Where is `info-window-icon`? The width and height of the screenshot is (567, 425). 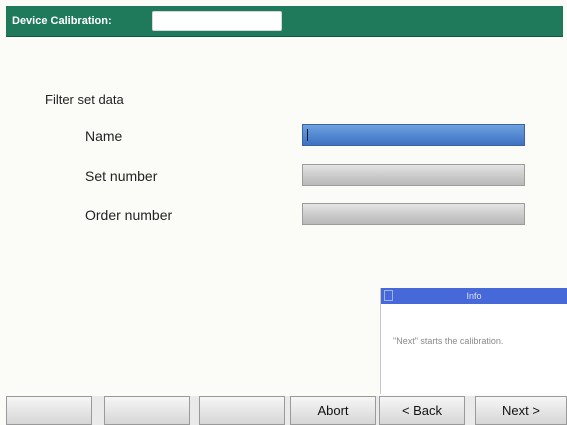
info-window-icon is located at coordinates (388, 295).